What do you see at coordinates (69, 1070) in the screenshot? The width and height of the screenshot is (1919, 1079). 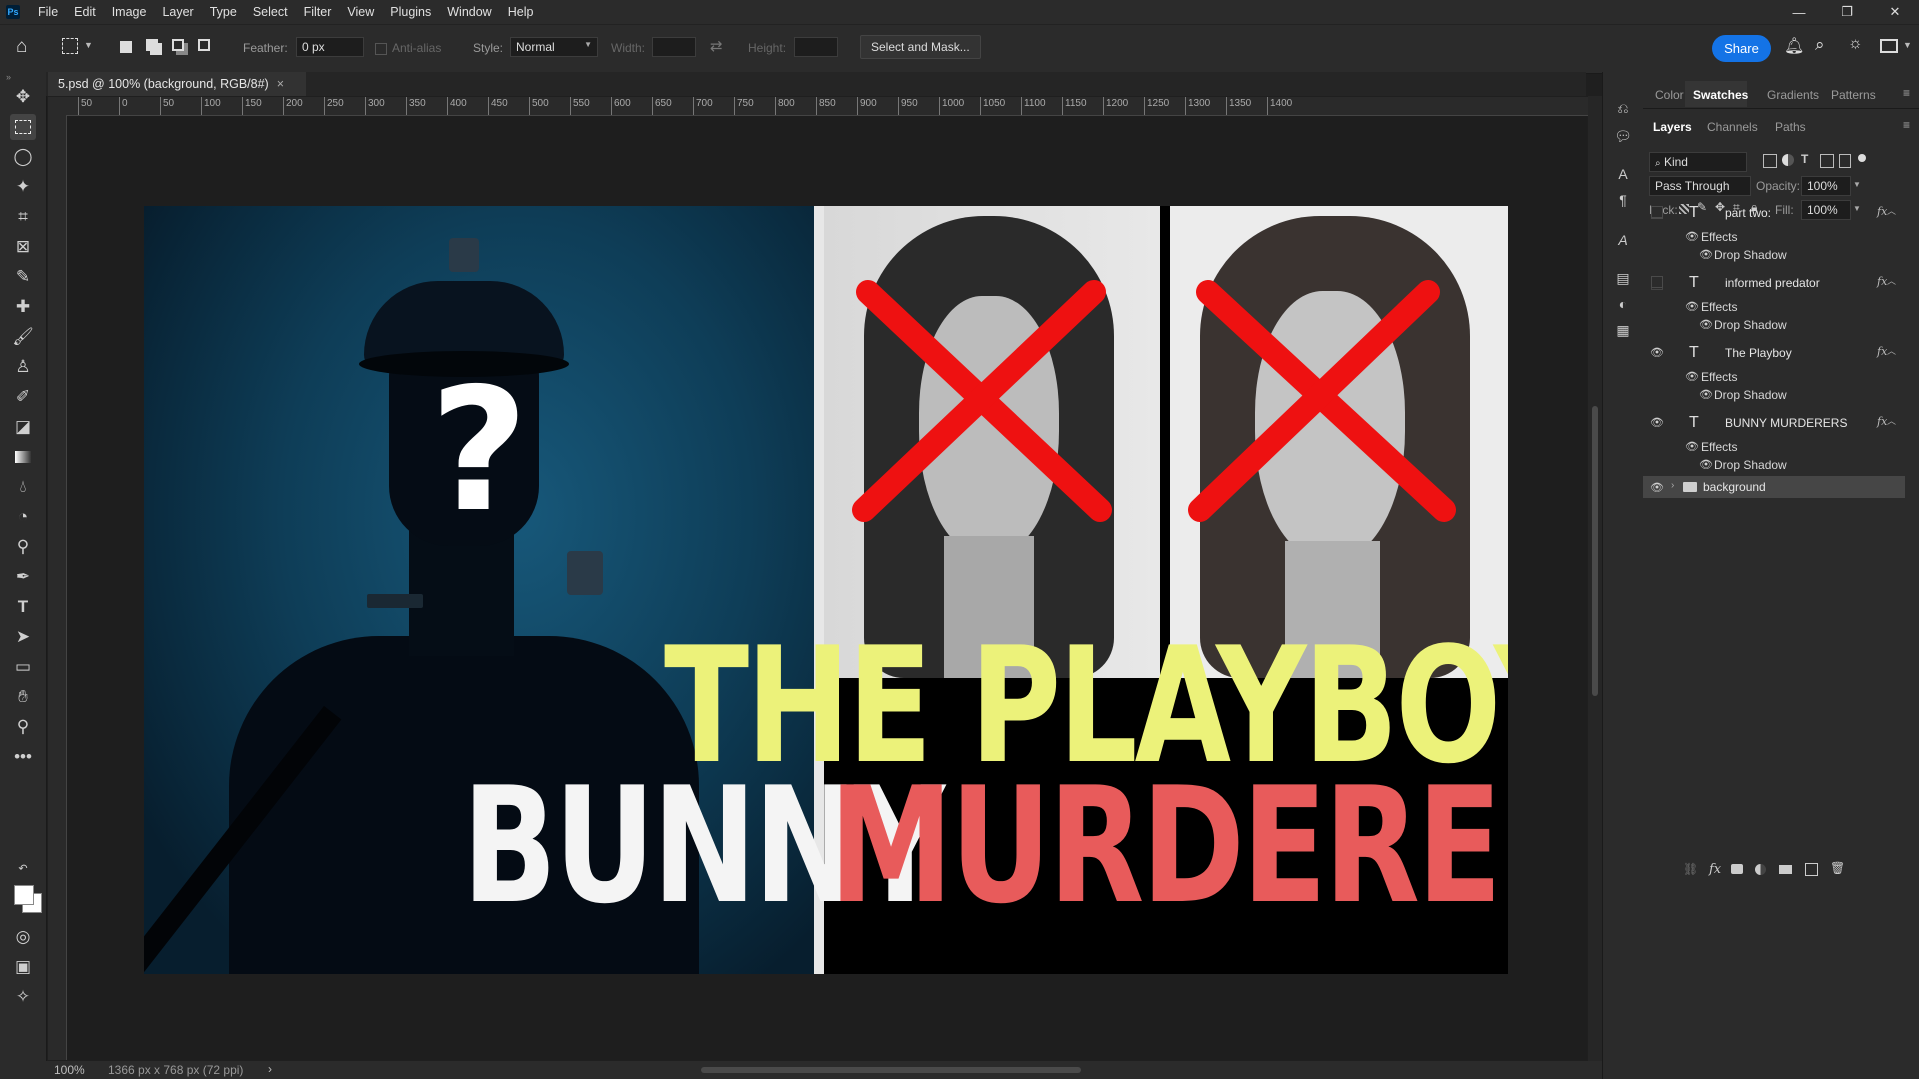 I see `zoom-level: 100%` at bounding box center [69, 1070].